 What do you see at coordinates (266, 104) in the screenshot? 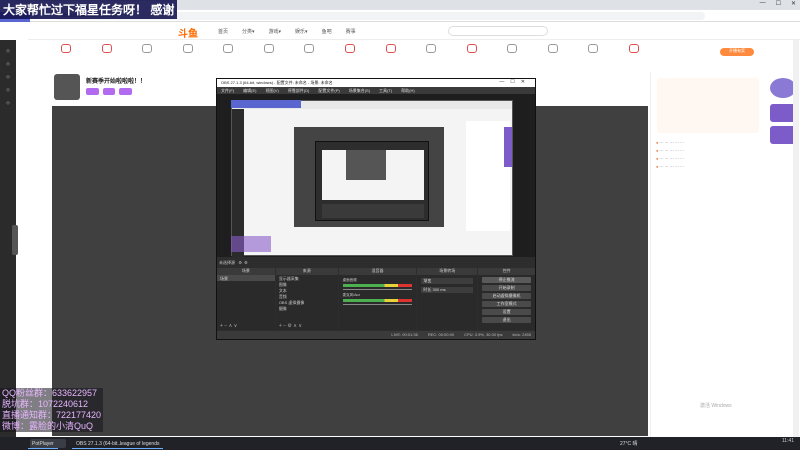
I see `preview-overlay-banner` at bounding box center [266, 104].